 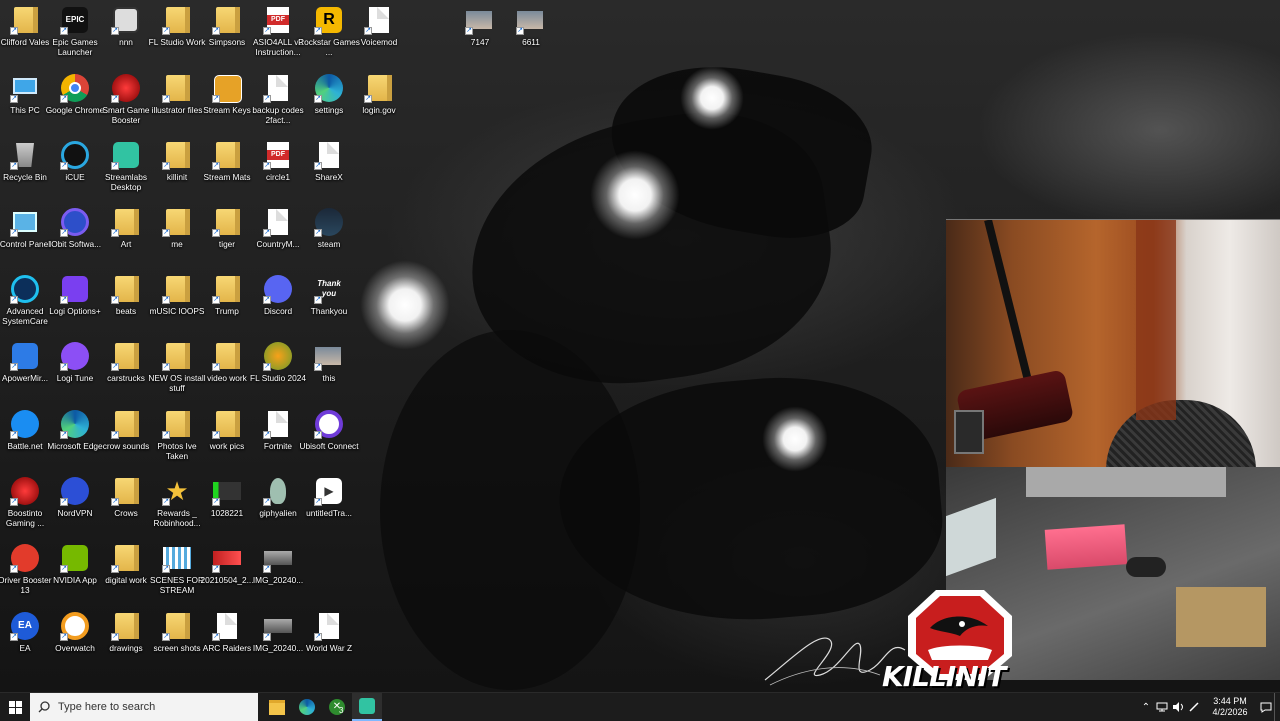 I want to click on recycle-bin-icon, so click(x=25, y=155).